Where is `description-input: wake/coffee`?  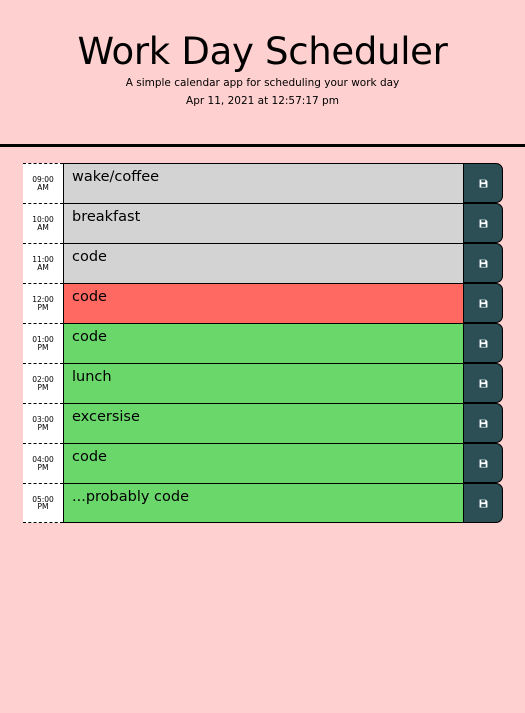 description-input: wake/coffee is located at coordinates (263, 183).